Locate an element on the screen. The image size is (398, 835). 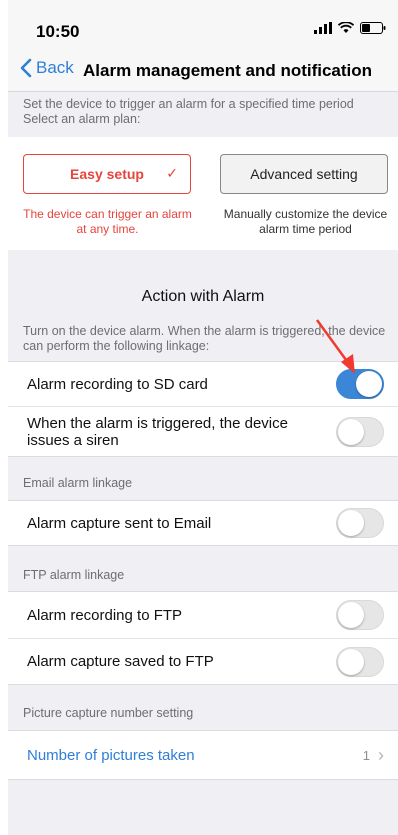
wifi-icon is located at coordinates (346, 27).